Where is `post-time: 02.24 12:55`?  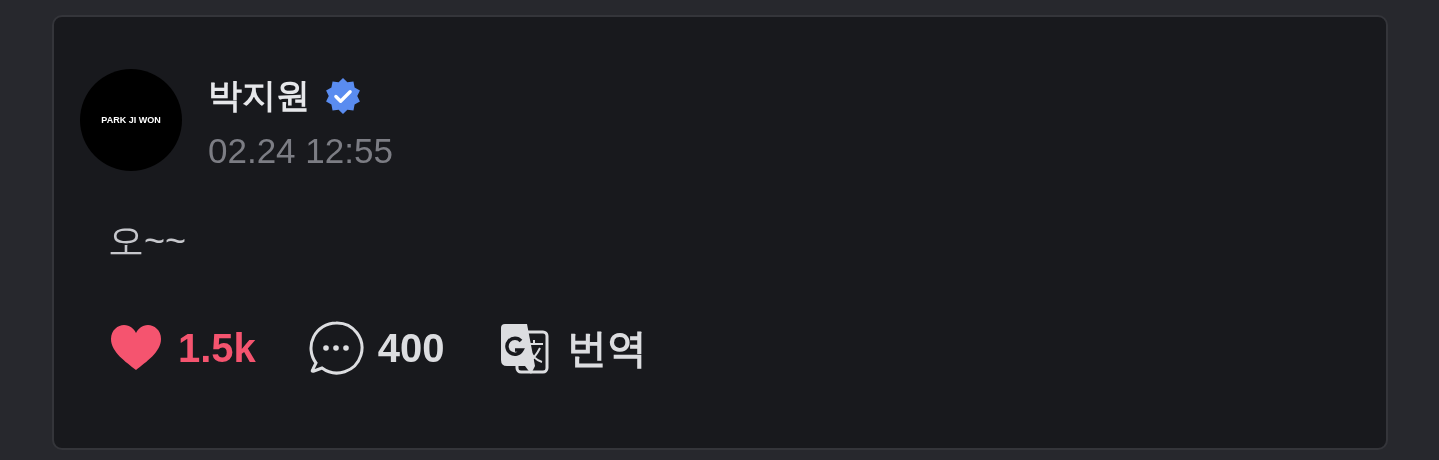
post-time: 02.24 12:55 is located at coordinates (300, 151).